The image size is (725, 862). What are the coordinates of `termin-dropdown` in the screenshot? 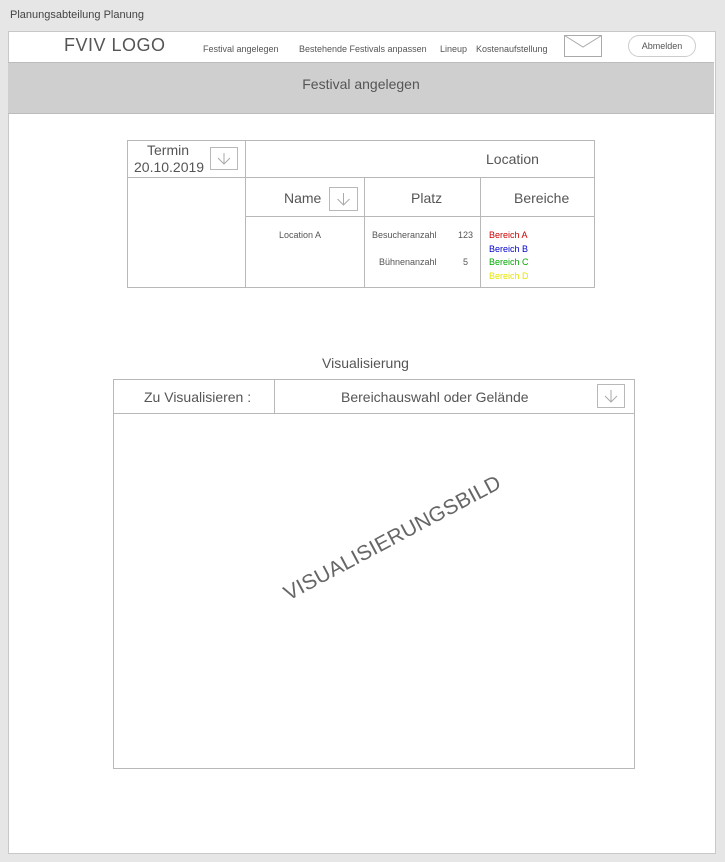 It's located at (224, 158).